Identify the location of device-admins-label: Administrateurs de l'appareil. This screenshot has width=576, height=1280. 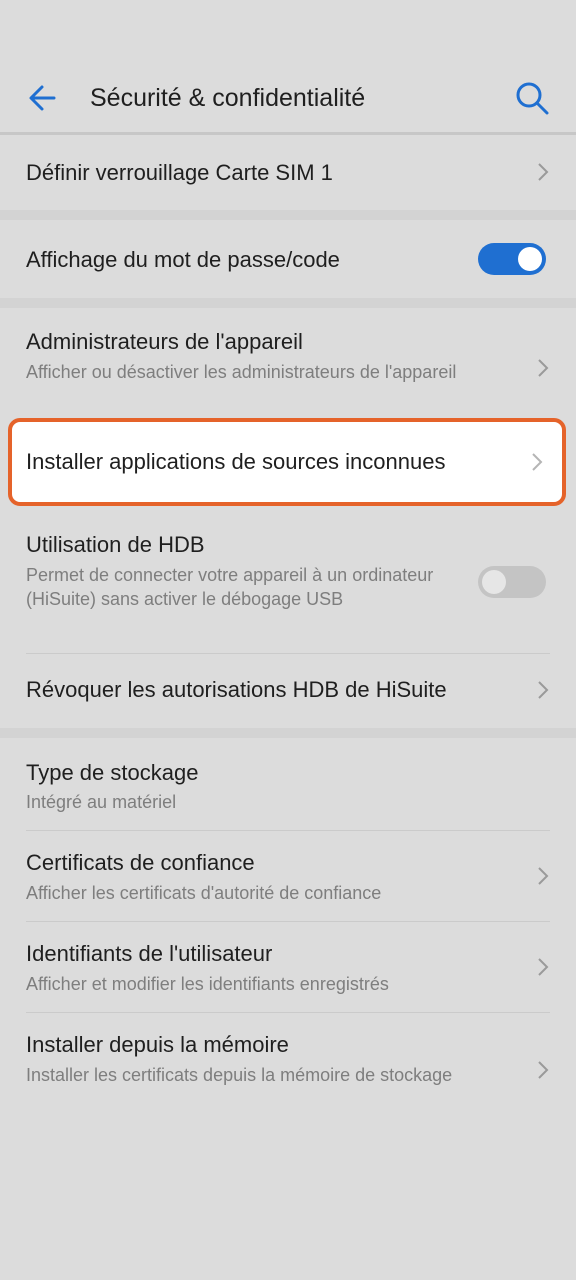
(164, 341).